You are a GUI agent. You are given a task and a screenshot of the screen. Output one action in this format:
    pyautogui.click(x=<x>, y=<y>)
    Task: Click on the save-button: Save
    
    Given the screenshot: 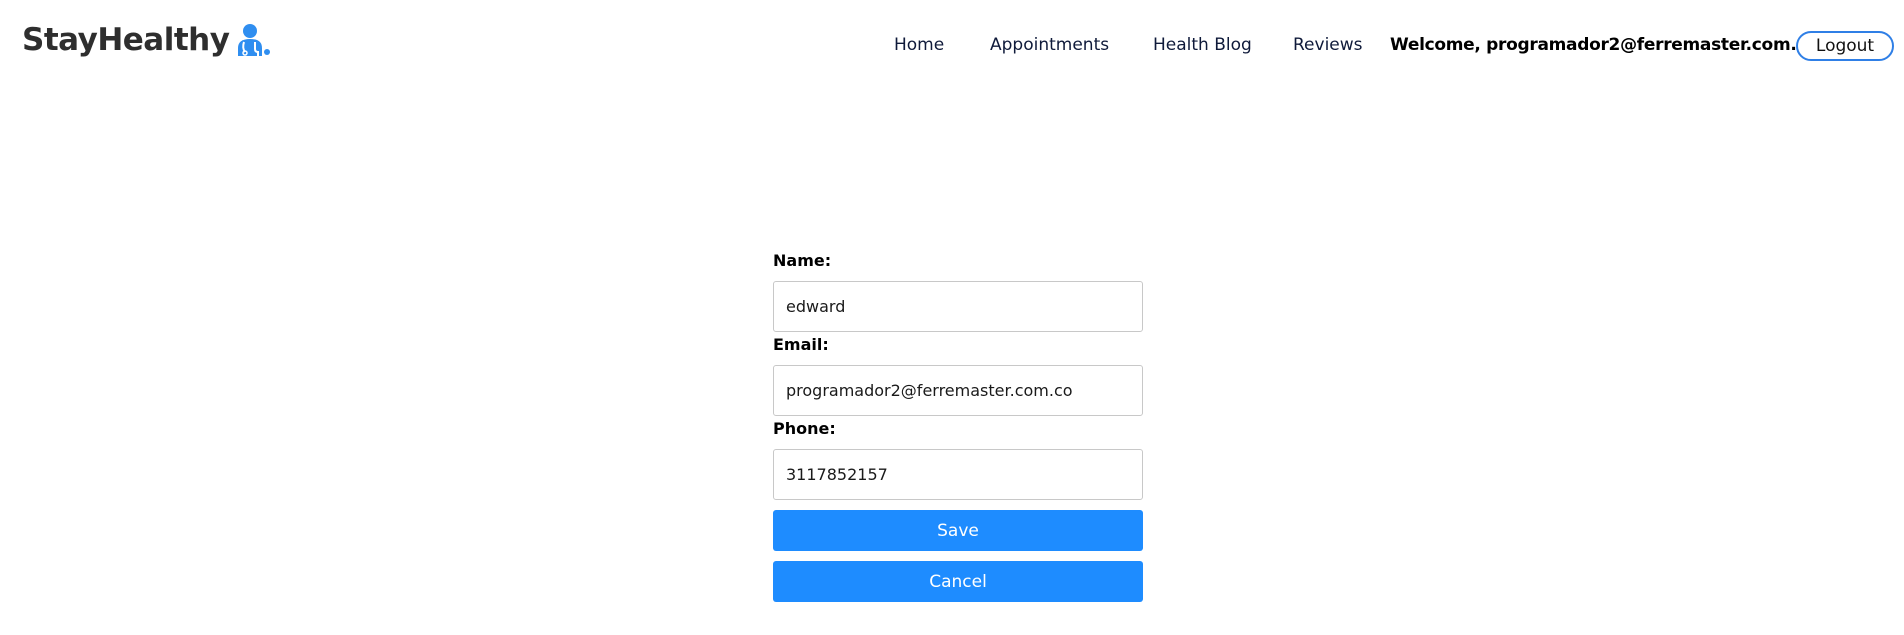 What is the action you would take?
    pyautogui.click(x=958, y=530)
    